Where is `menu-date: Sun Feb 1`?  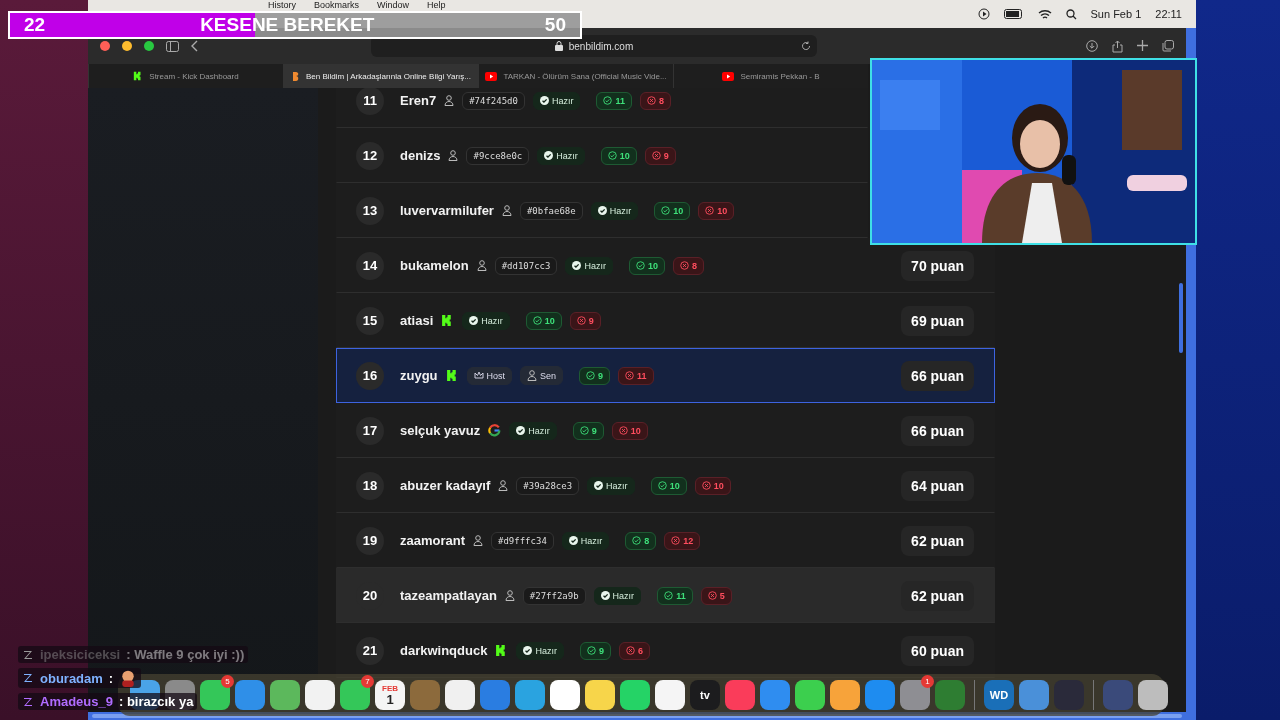
menu-date: Sun Feb 1 is located at coordinates (1116, 14).